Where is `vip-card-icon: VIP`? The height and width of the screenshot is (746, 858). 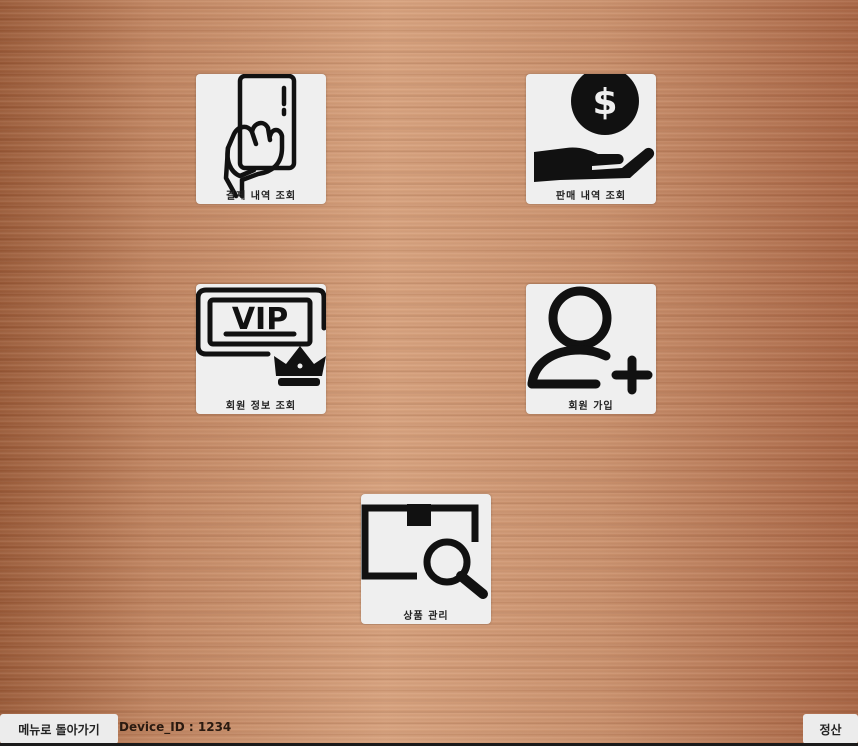 vip-card-icon: VIP is located at coordinates (261, 336).